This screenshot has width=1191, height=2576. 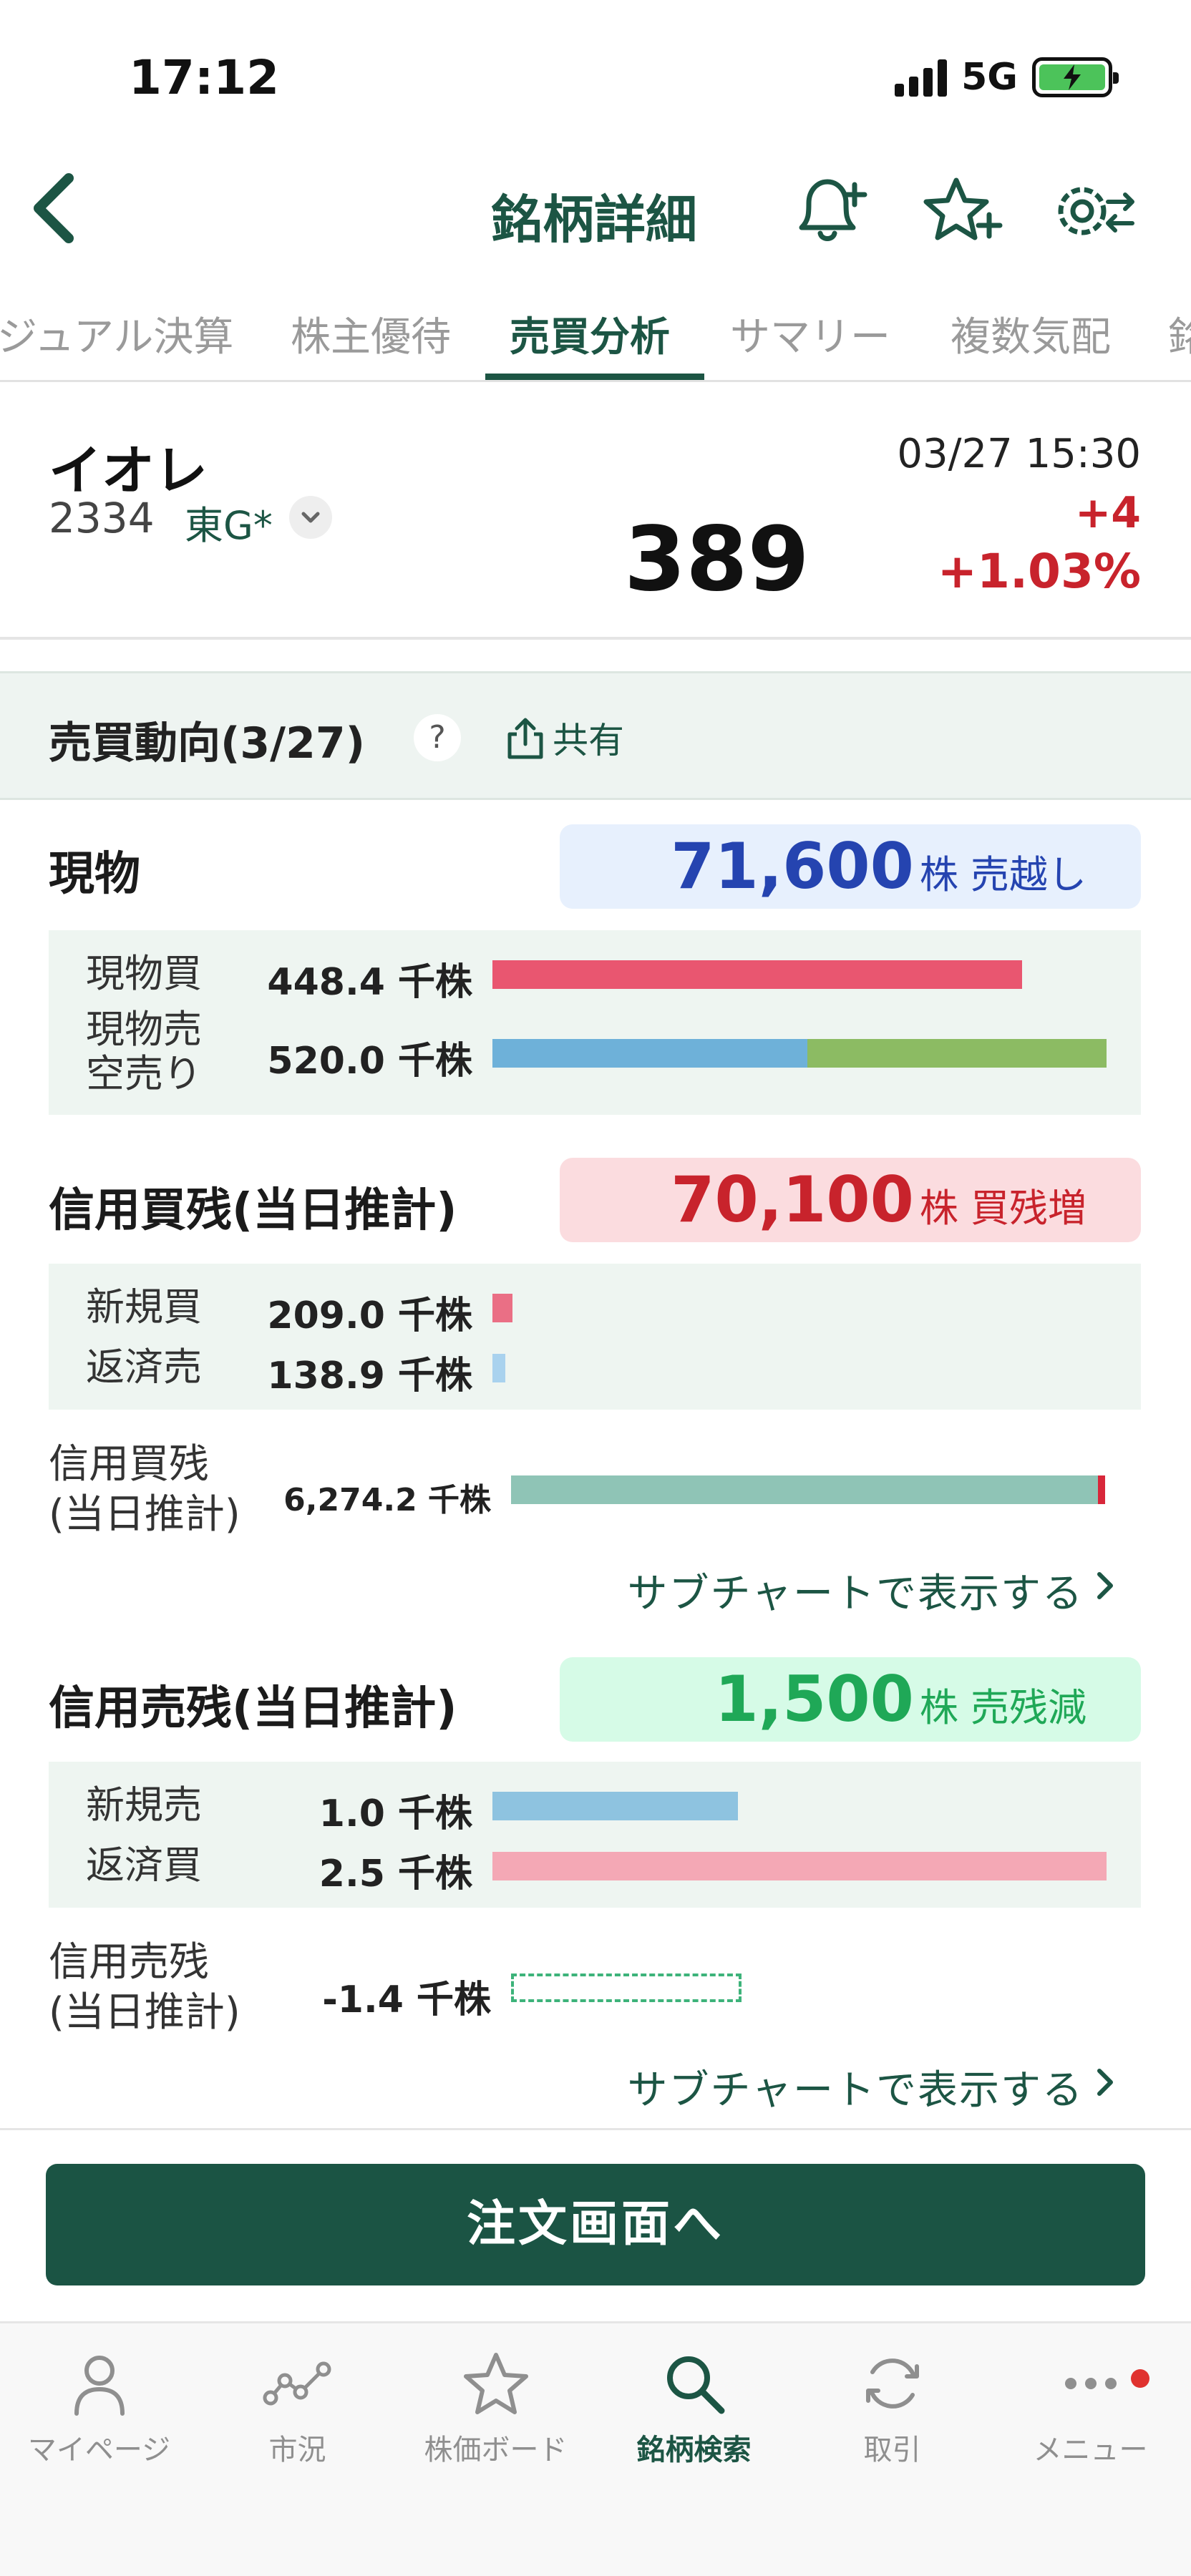 I want to click on nav-mypage: マイページ, so click(x=99, y=2408).